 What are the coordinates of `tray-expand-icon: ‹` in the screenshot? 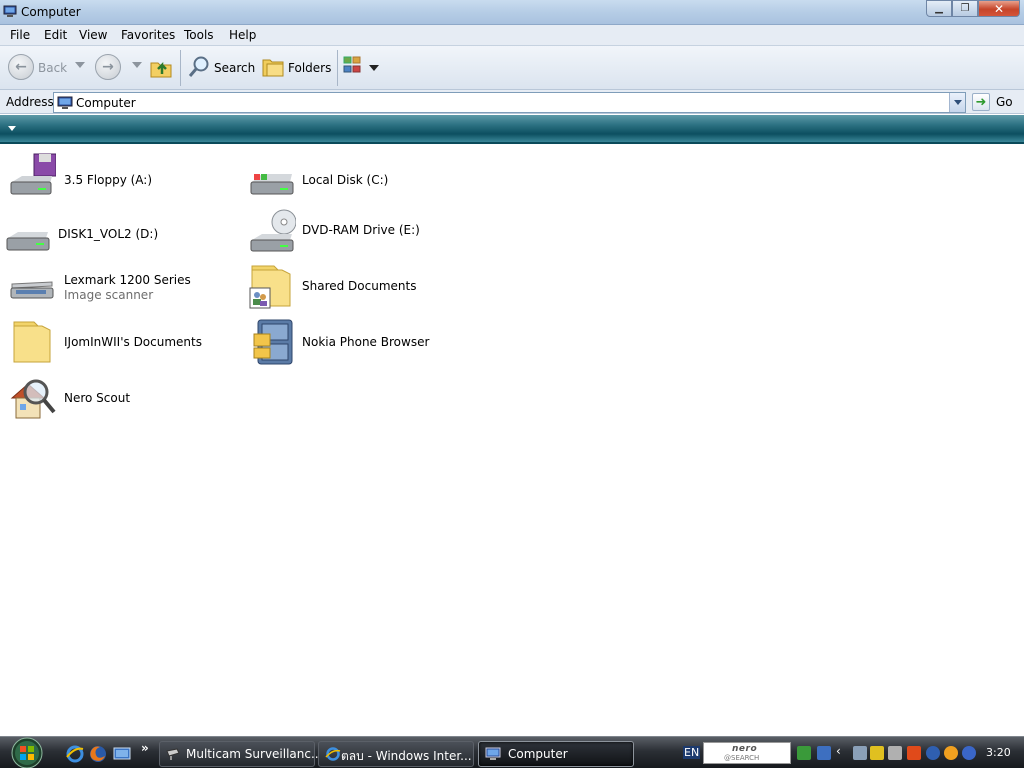 It's located at (843, 751).